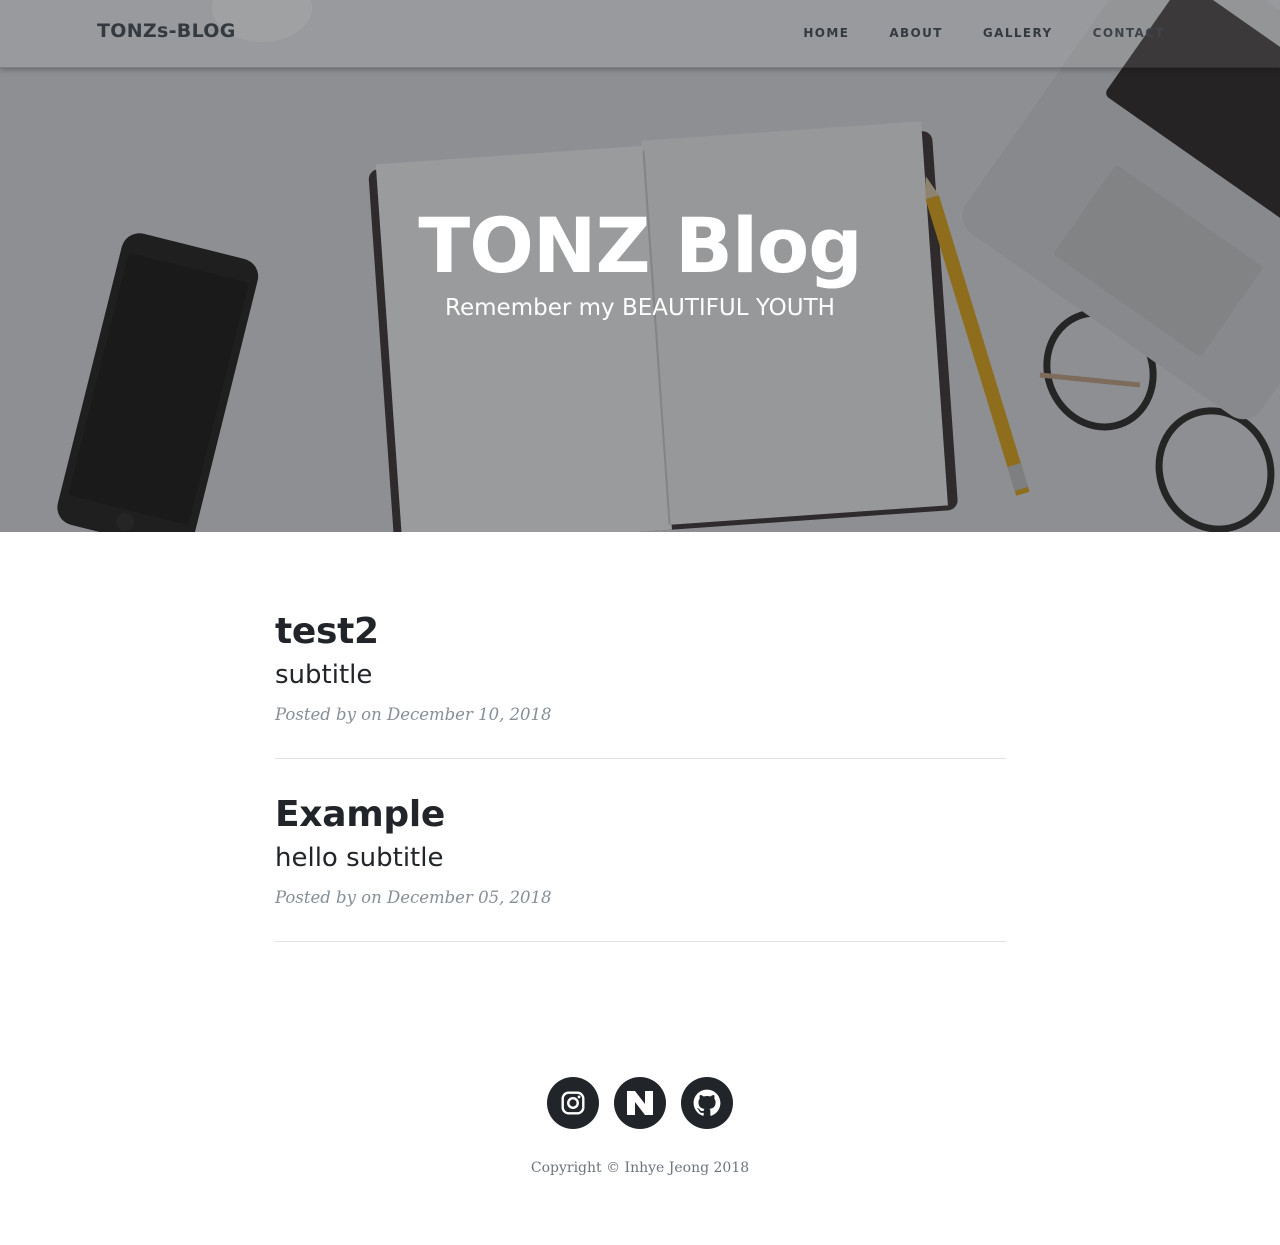 The width and height of the screenshot is (1280, 1245). I want to click on site-title: TONZ Blog, so click(640, 245).